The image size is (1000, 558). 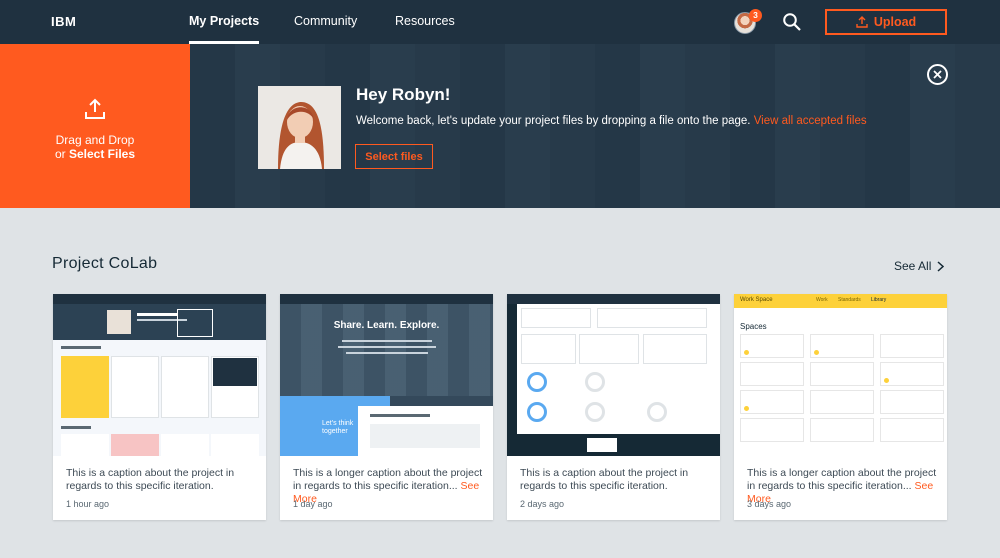 What do you see at coordinates (394, 156) in the screenshot?
I see `select-files-button: Select files` at bounding box center [394, 156].